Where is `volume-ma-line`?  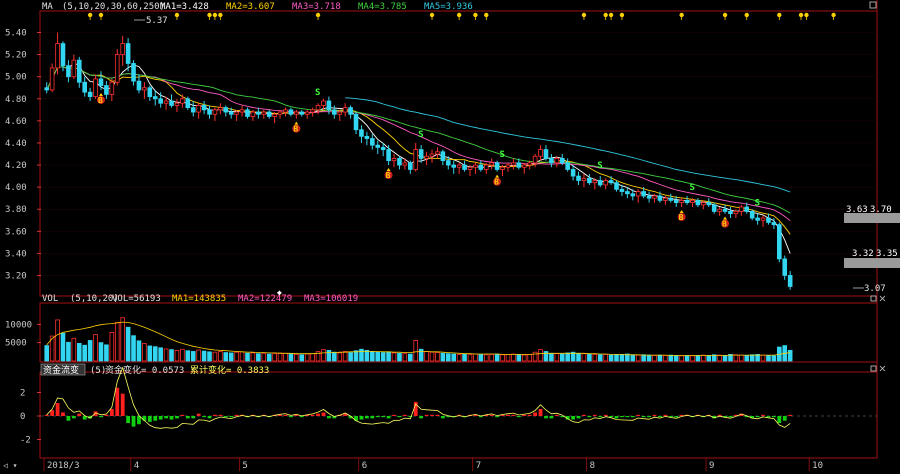
volume-ma-line is located at coordinates (418, 338).